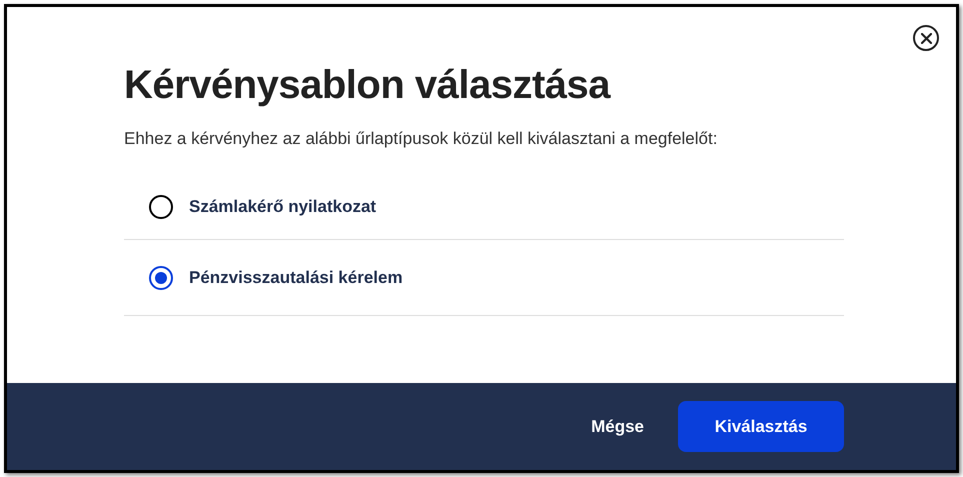 This screenshot has height=477, width=963. Describe the element at coordinates (368, 85) in the screenshot. I see `dialog-title: Kérvénysablon választása` at that location.